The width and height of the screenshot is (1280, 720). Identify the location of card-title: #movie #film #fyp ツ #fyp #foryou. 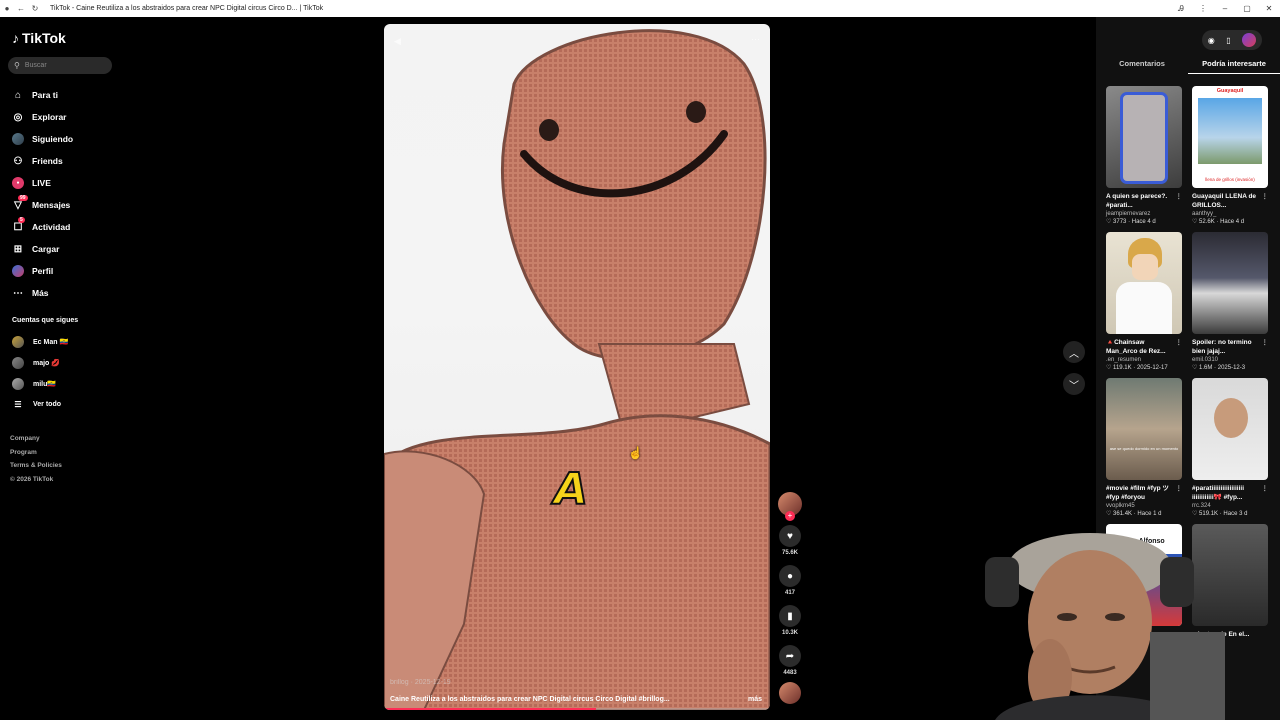
(1137, 493).